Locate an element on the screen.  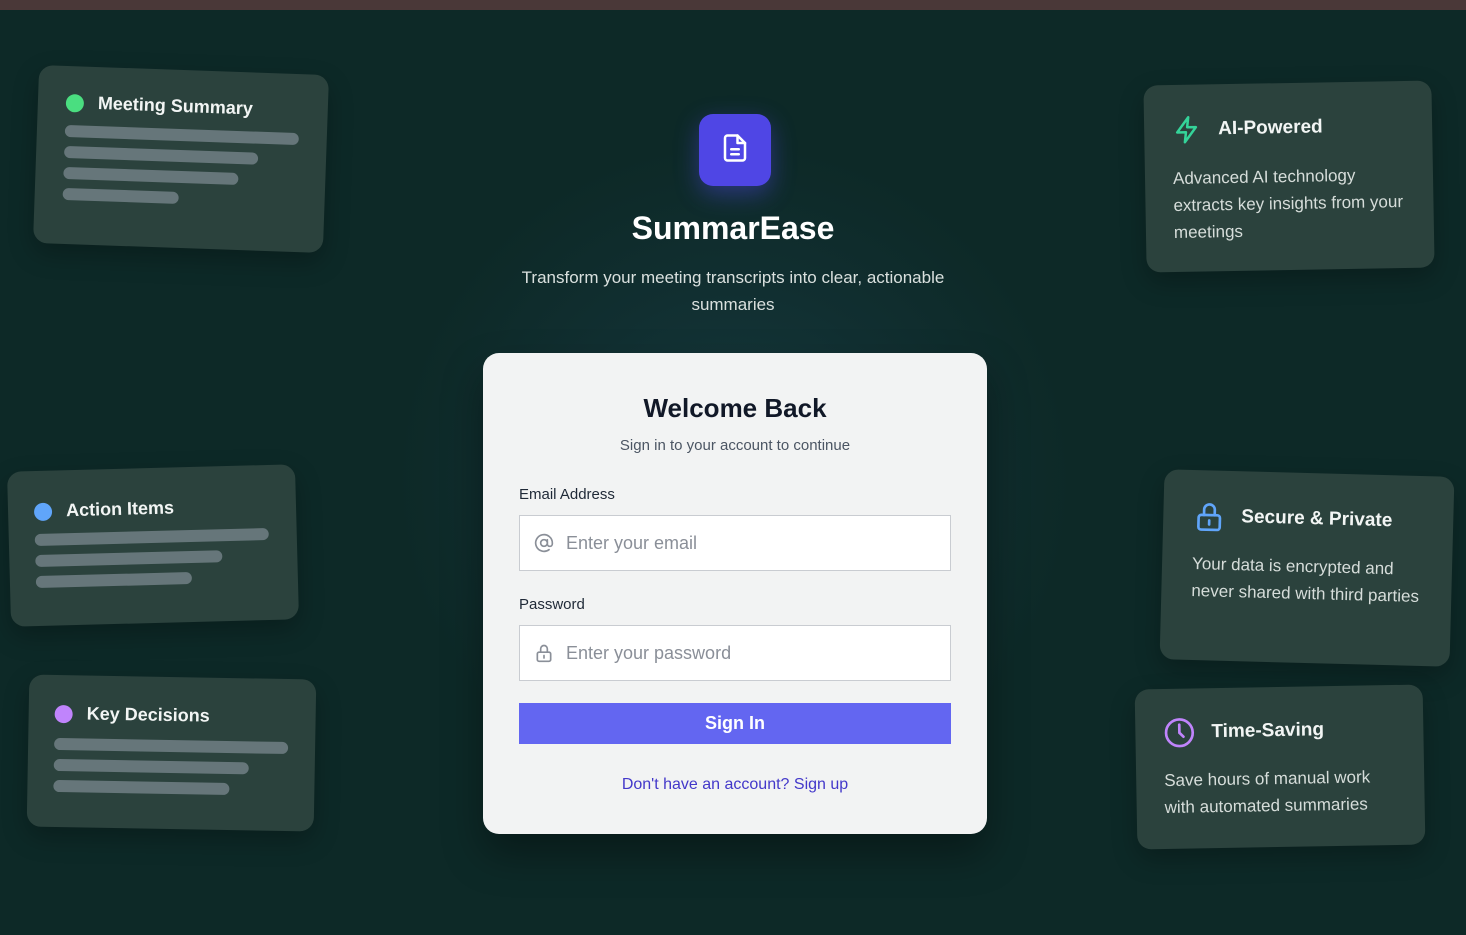
feature-title: AI-Powered is located at coordinates (1270, 128).